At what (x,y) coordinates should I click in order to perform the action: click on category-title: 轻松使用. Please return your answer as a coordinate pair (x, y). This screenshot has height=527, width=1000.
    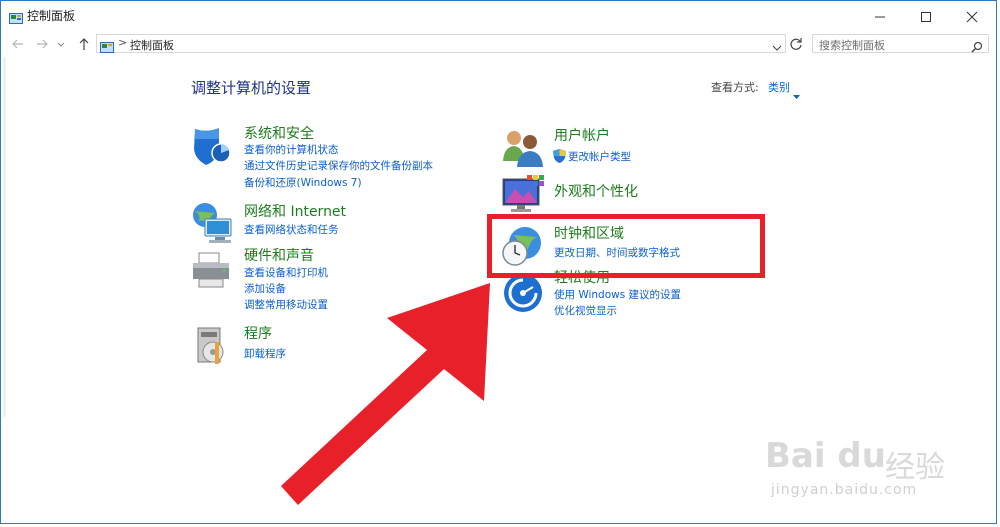
    Looking at the image, I should click on (582, 277).